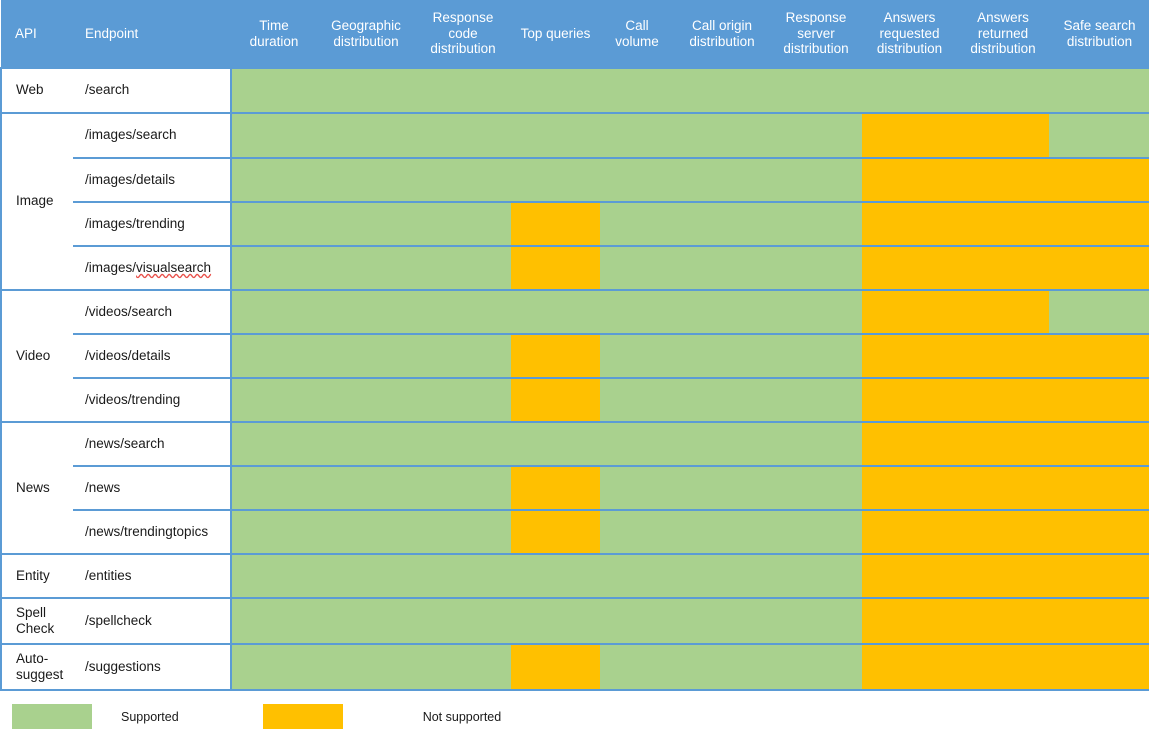  I want to click on column-header-response-code-distribution: Response code distribution, so click(463, 34).